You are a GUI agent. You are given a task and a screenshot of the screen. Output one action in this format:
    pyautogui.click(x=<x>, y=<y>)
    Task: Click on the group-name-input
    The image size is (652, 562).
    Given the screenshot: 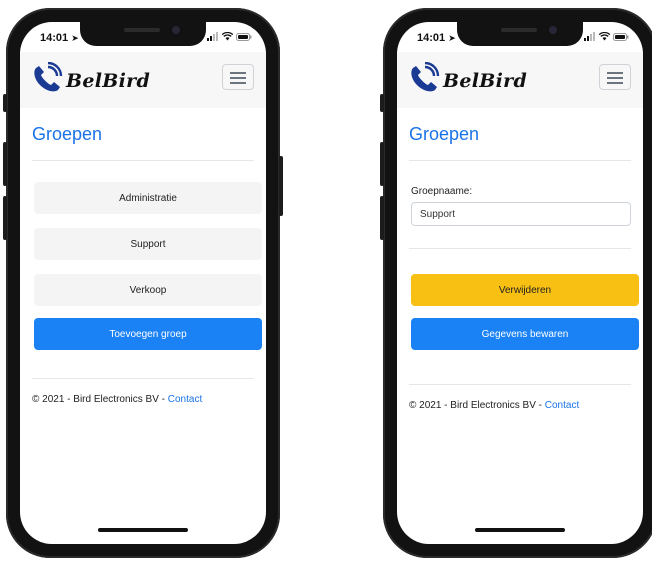 What is the action you would take?
    pyautogui.click(x=521, y=214)
    